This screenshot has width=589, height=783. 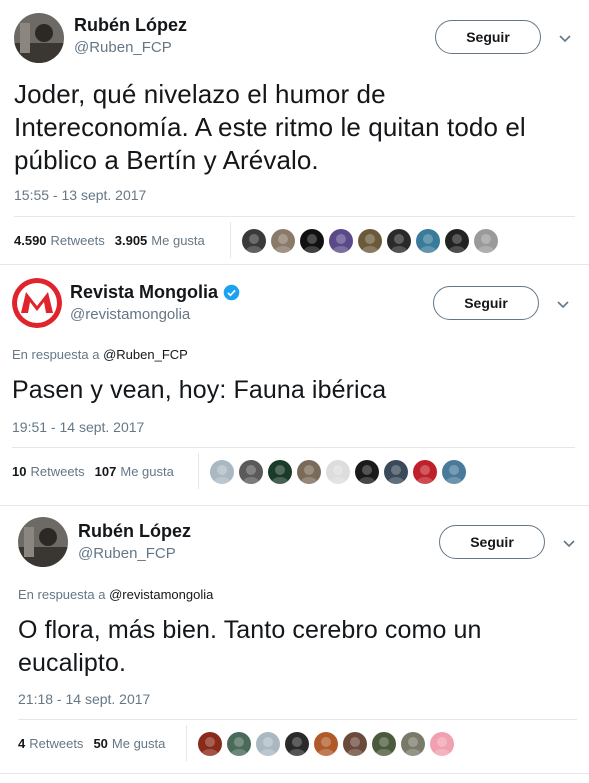 What do you see at coordinates (160, 240) in the screenshot?
I see `likes-stat: 3.905 Me gusta` at bounding box center [160, 240].